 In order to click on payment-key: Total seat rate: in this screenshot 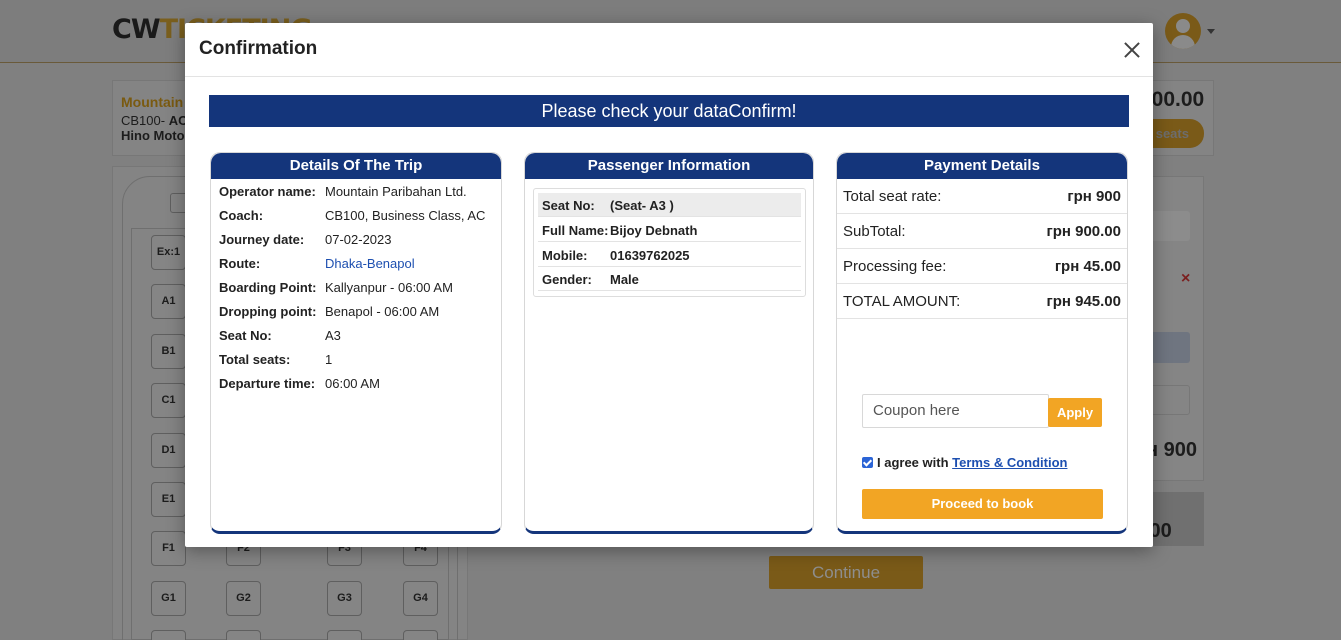, I will do `click(892, 196)`.